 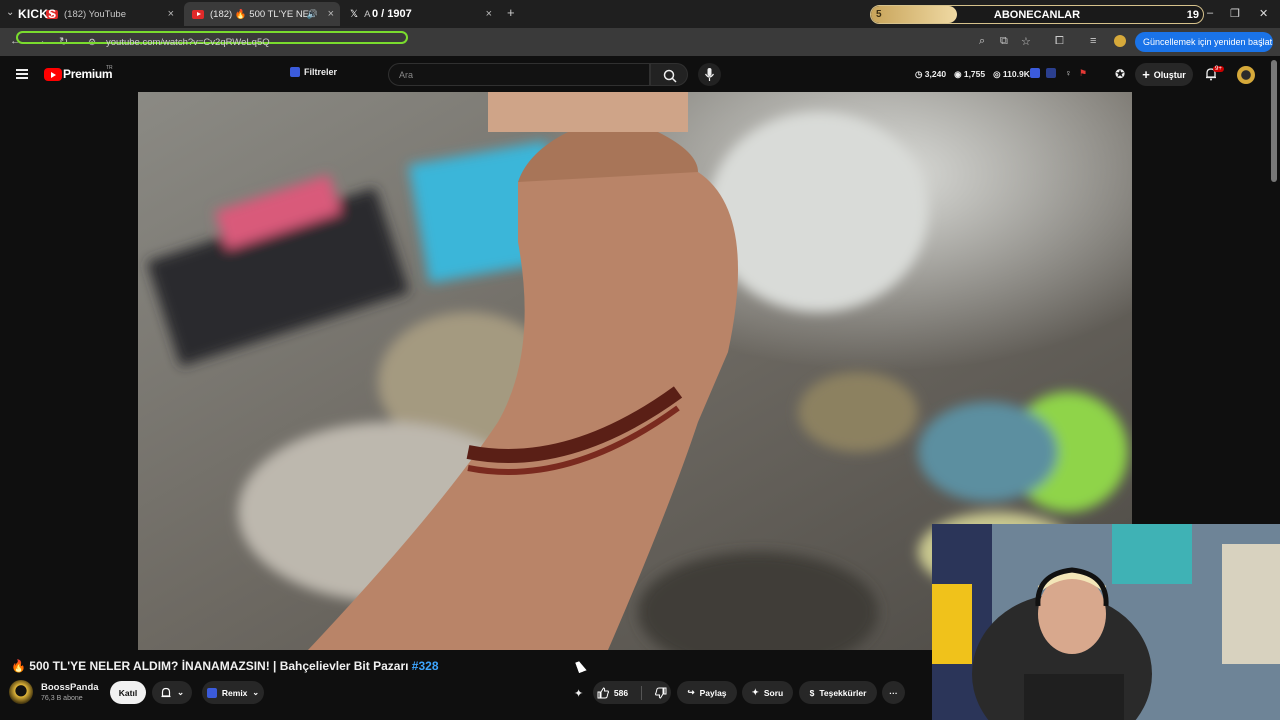 I want to click on stat-clock: ◷ 3,240, so click(x=931, y=74).